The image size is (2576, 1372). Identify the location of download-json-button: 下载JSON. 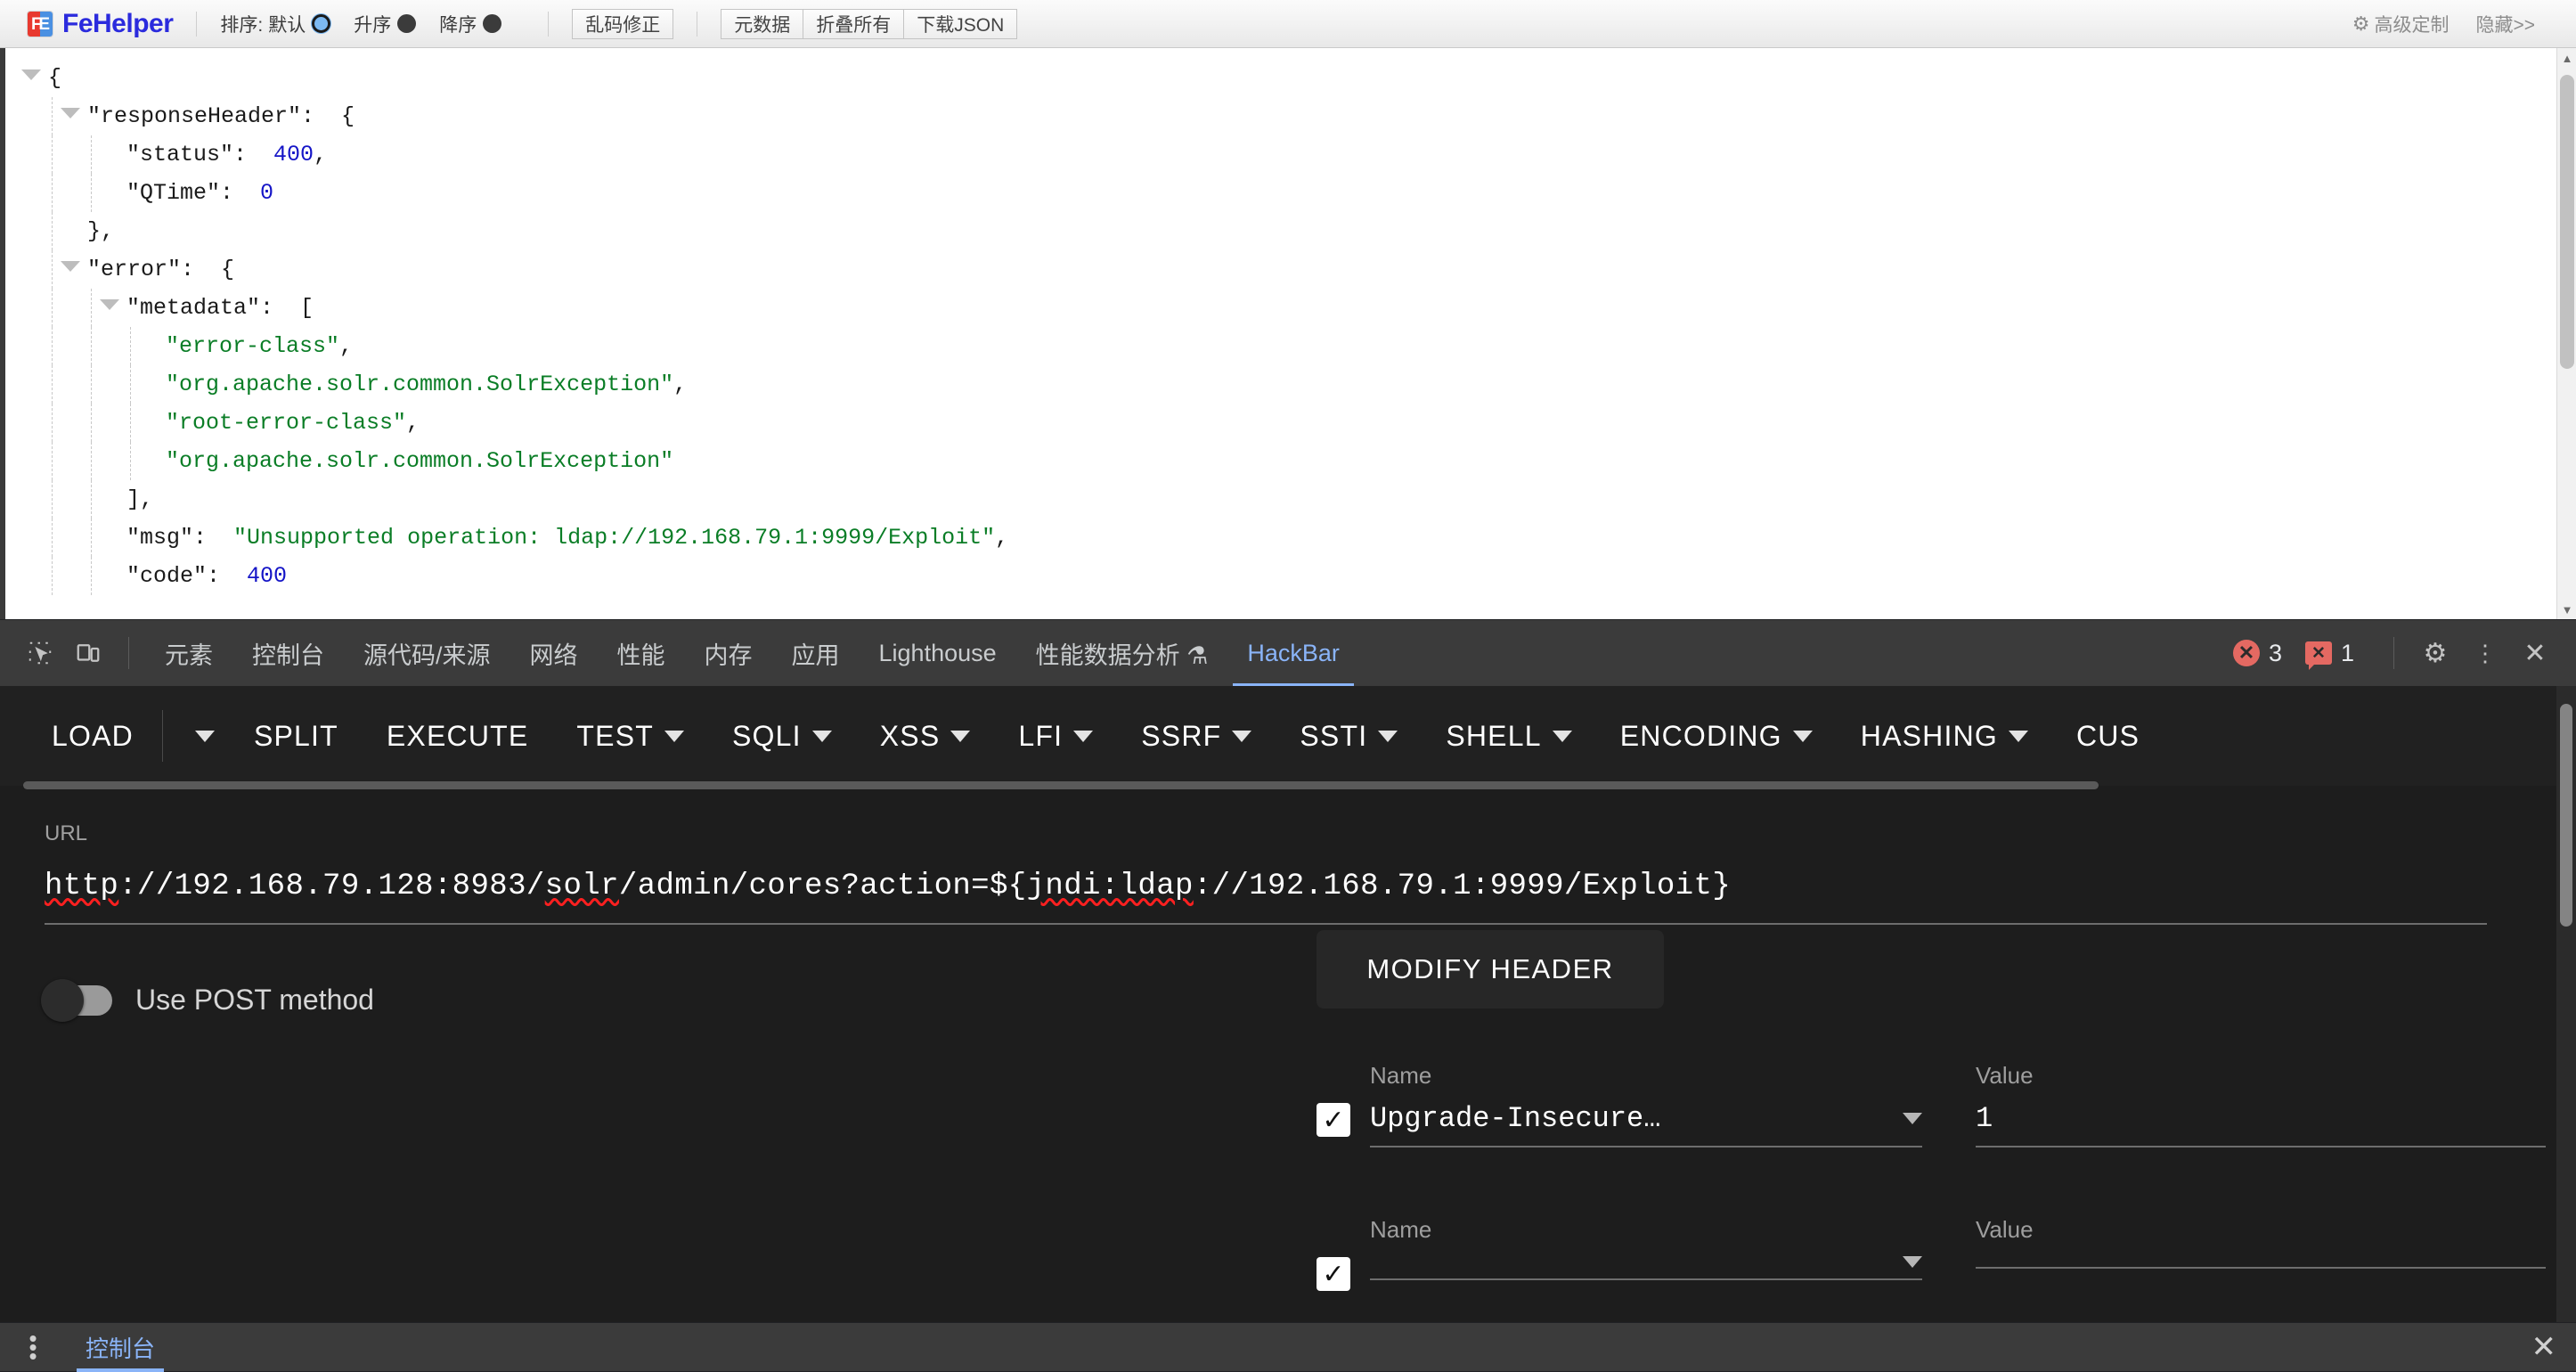
(960, 24).